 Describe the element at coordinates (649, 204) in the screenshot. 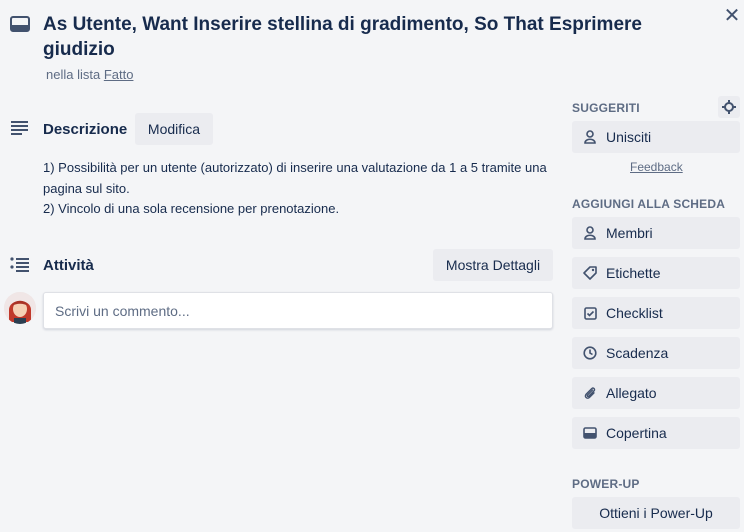

I see `add-to-card-heading: AGGIUNGI ALLA SCHEDA` at that location.